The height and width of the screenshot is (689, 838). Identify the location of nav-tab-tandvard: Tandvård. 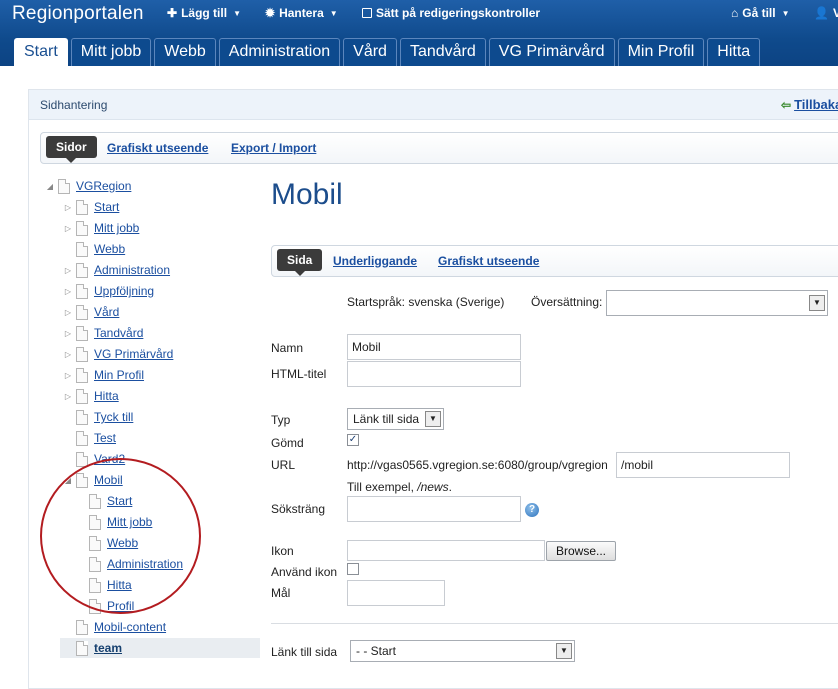
(442, 52).